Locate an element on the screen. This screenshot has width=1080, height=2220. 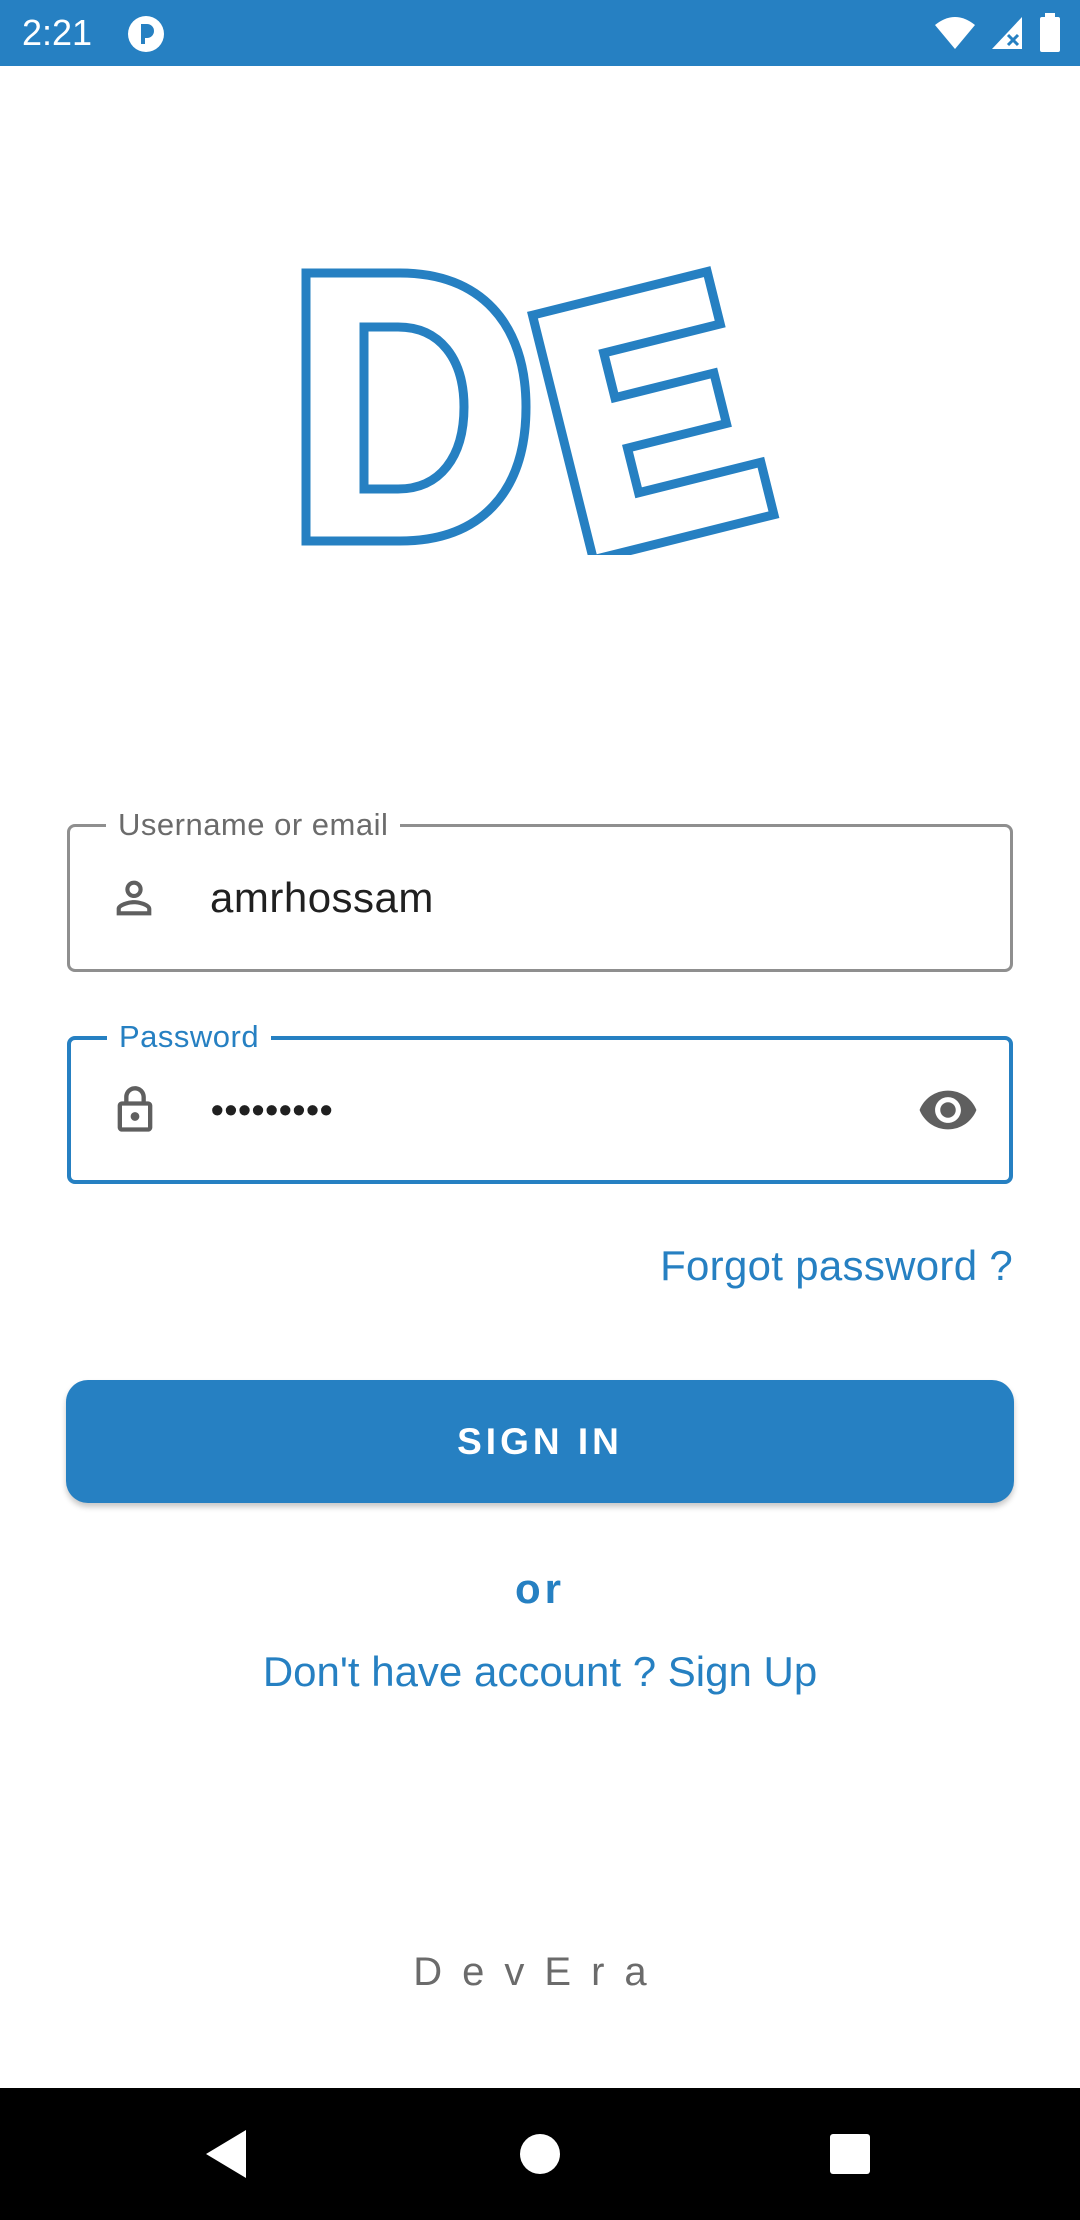
status-icons is located at coordinates (998, 33).